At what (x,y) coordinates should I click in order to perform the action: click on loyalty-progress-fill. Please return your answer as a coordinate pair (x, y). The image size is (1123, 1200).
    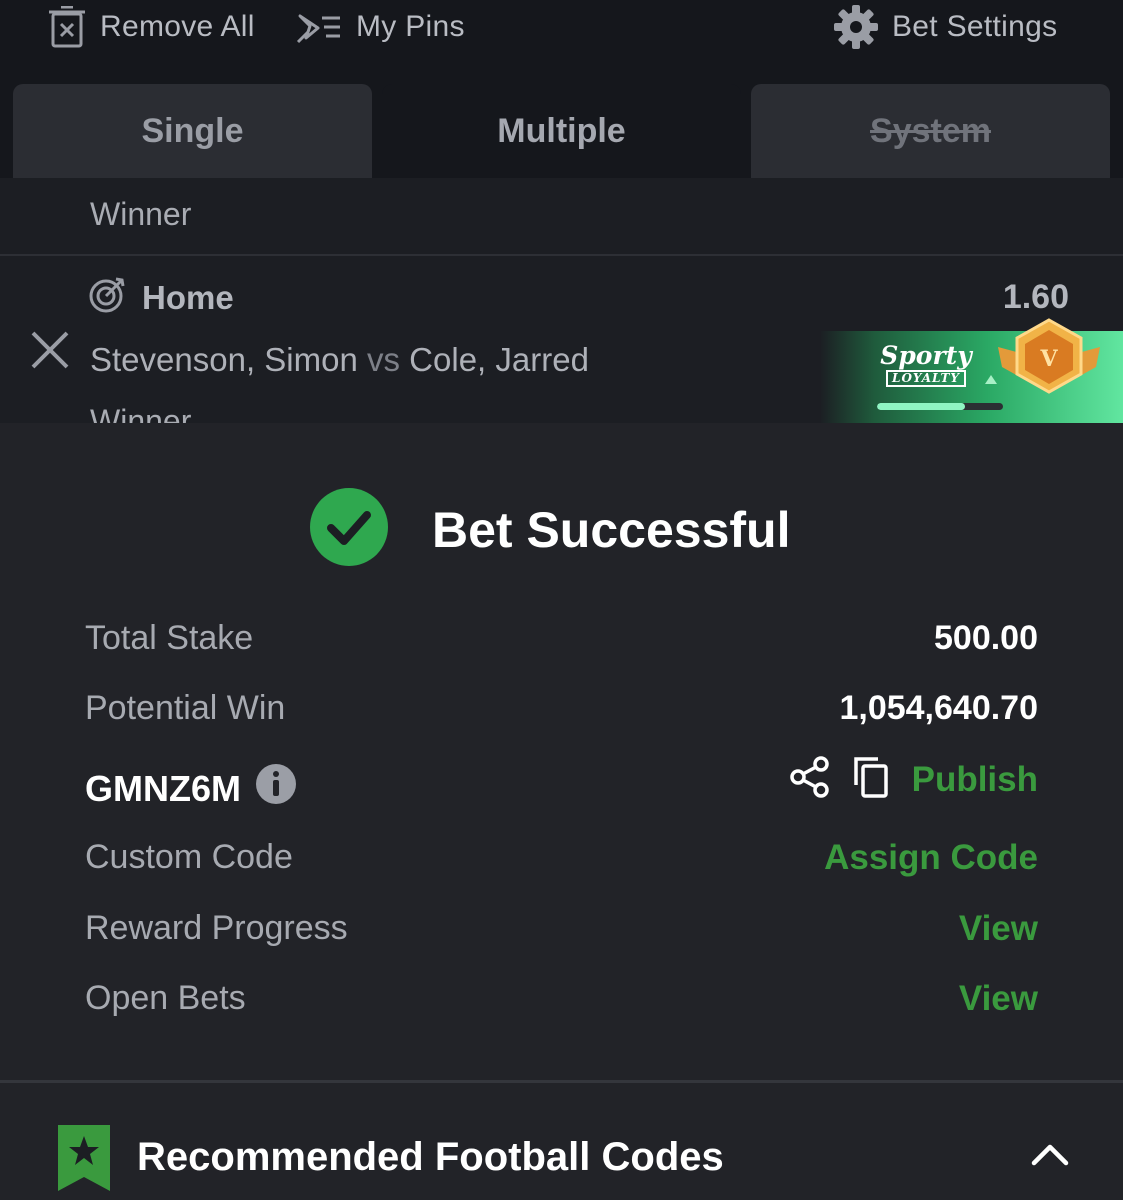
    Looking at the image, I should click on (921, 406).